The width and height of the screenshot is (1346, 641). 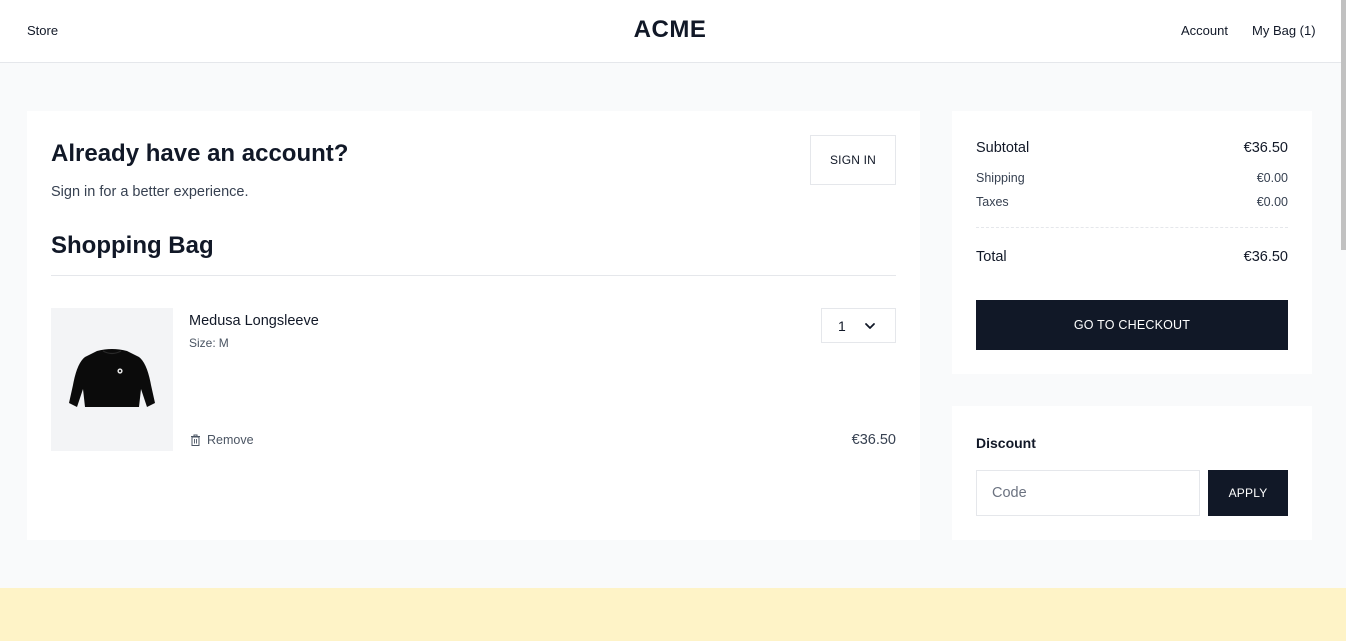 What do you see at coordinates (1272, 178) in the screenshot?
I see `shipping-value: €0.00` at bounding box center [1272, 178].